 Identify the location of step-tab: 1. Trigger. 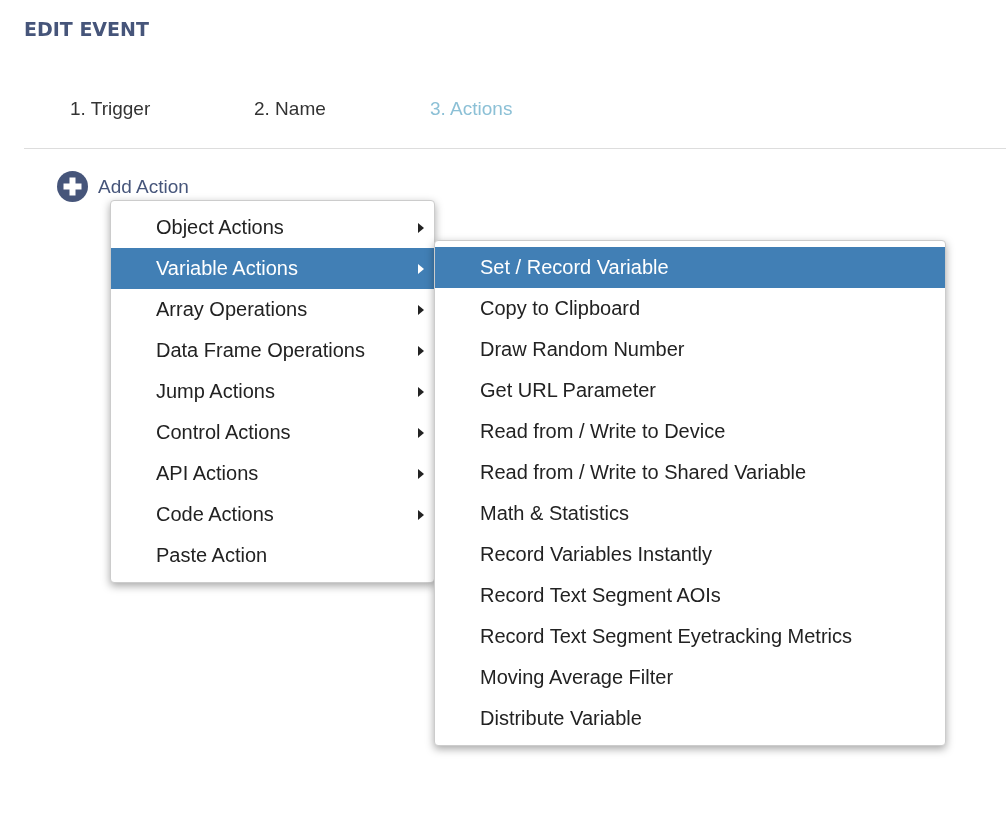
(162, 109).